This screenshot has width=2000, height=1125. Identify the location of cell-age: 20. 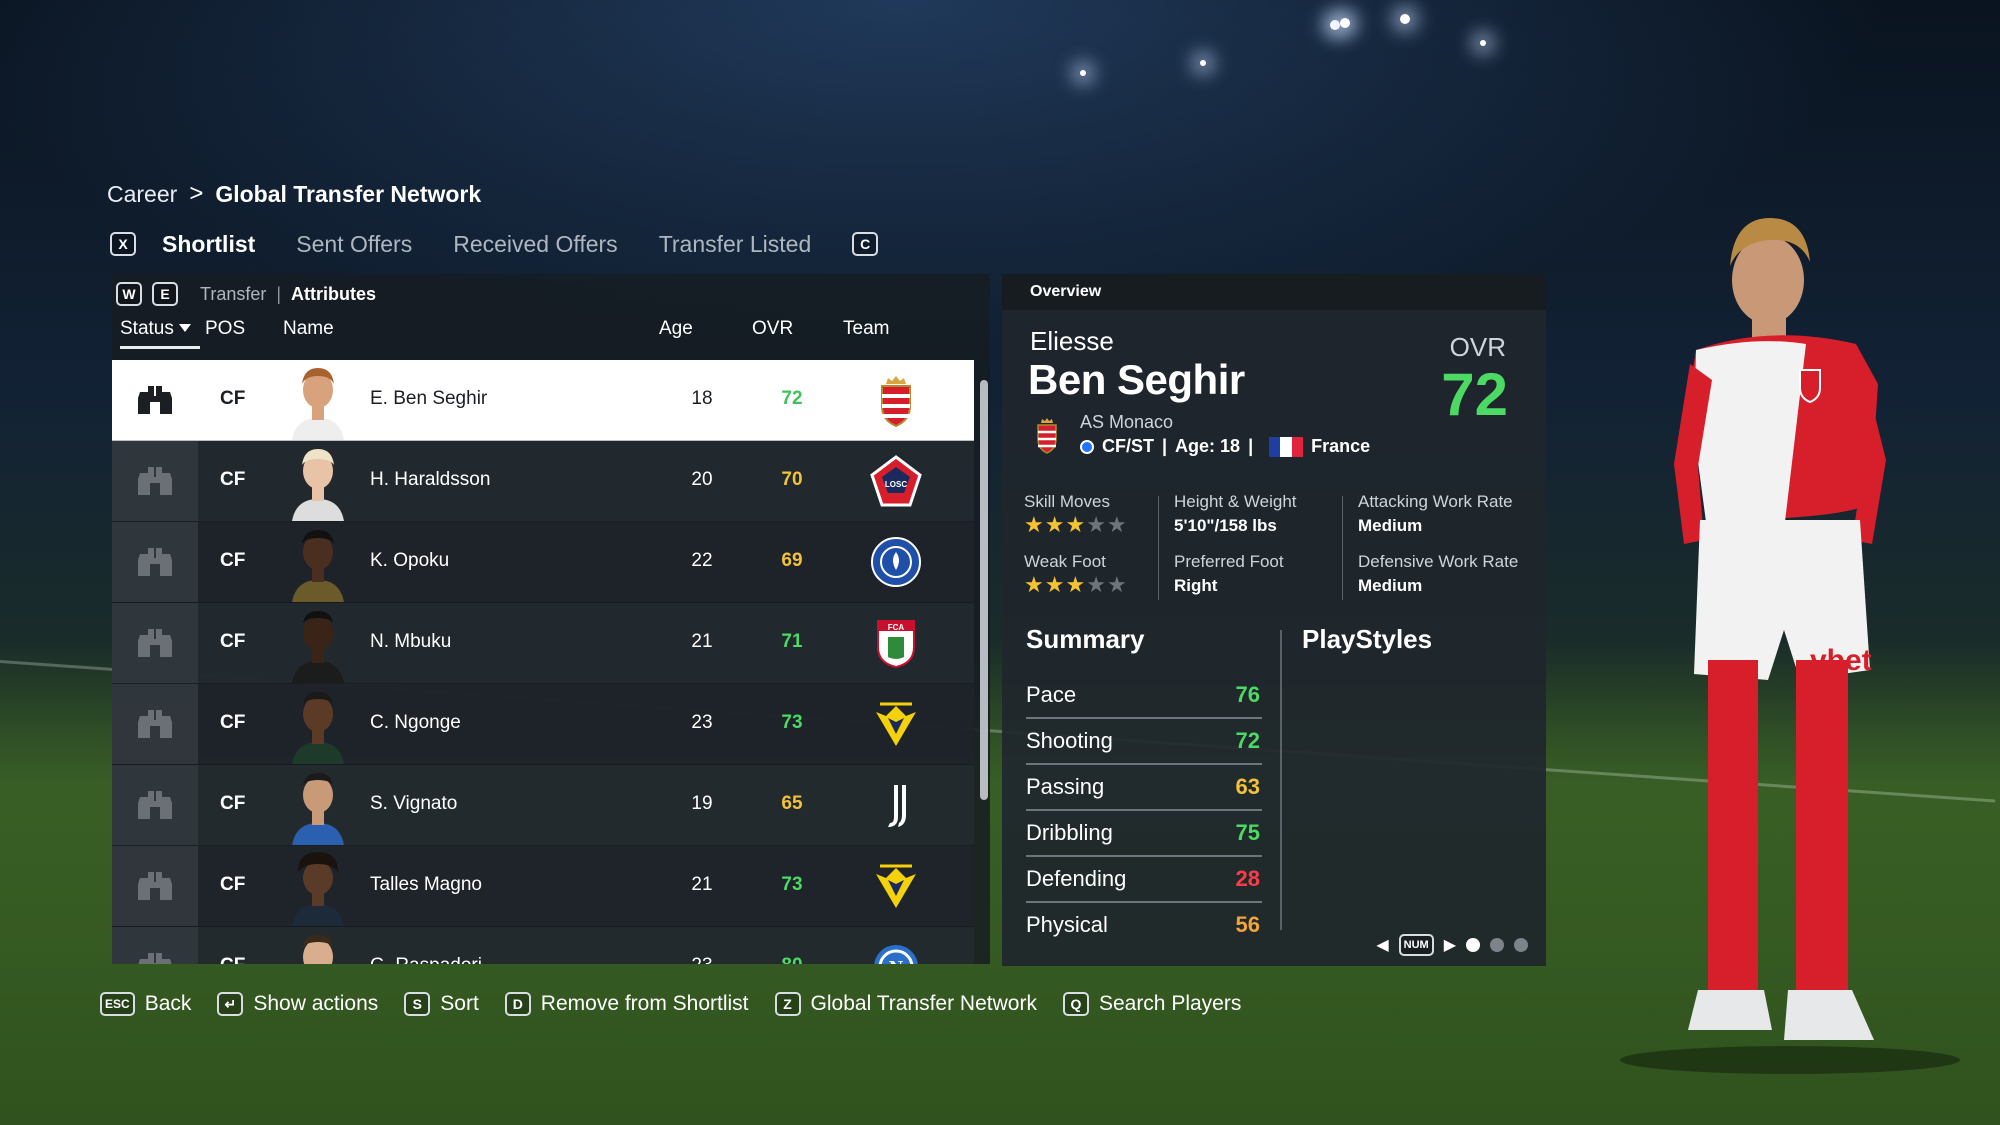
(702, 479).